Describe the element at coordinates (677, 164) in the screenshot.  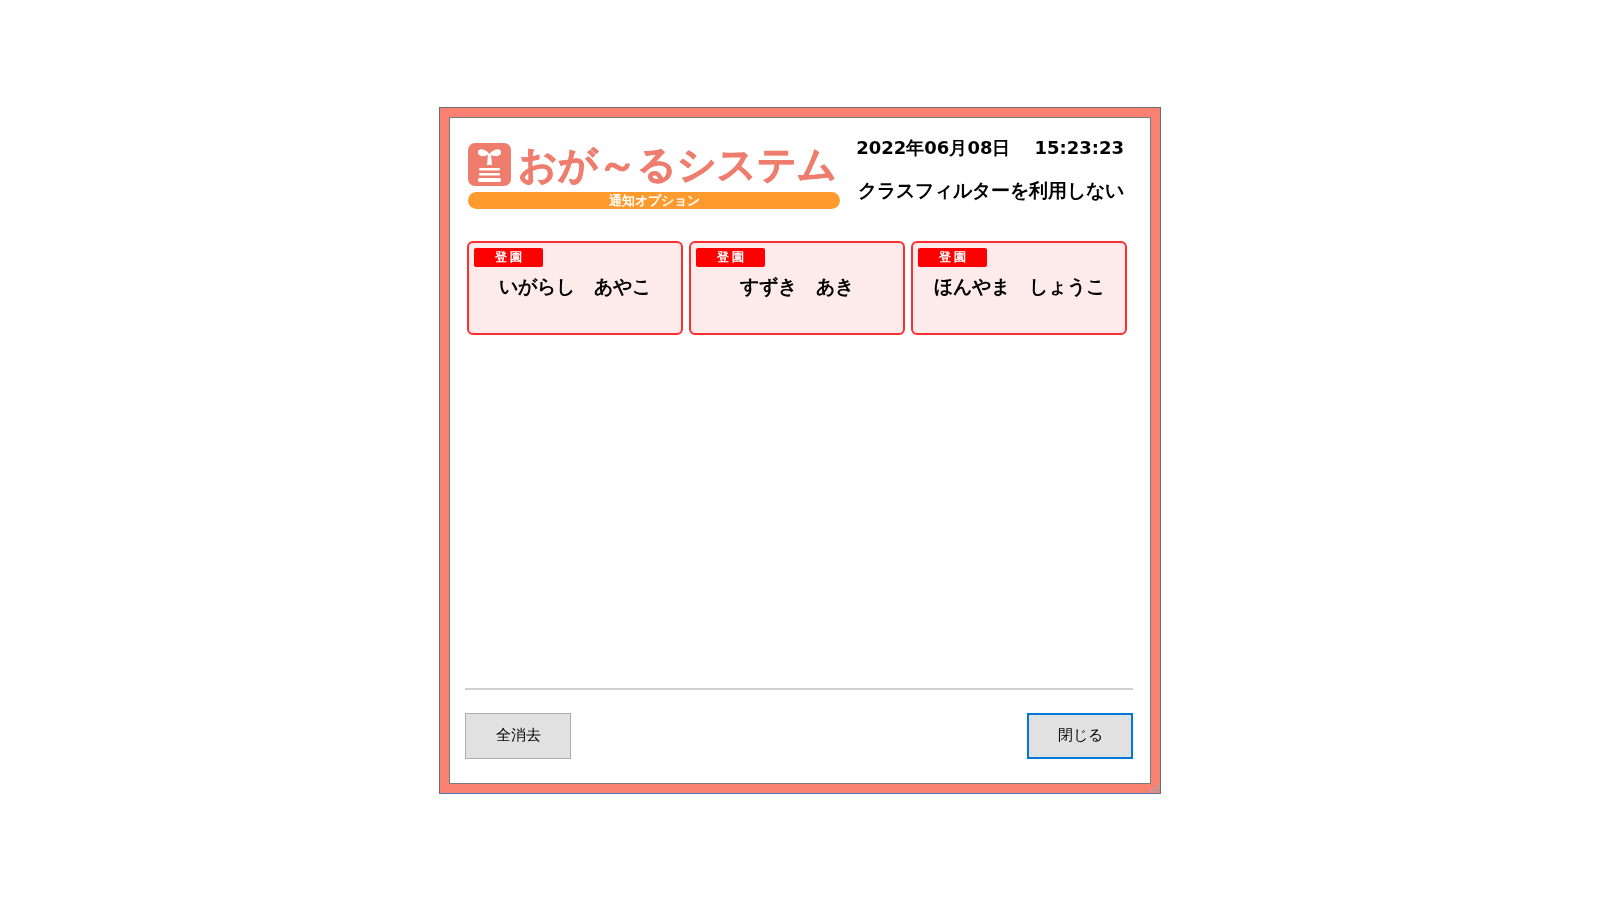
I see `app-title: おが～るシステム` at that location.